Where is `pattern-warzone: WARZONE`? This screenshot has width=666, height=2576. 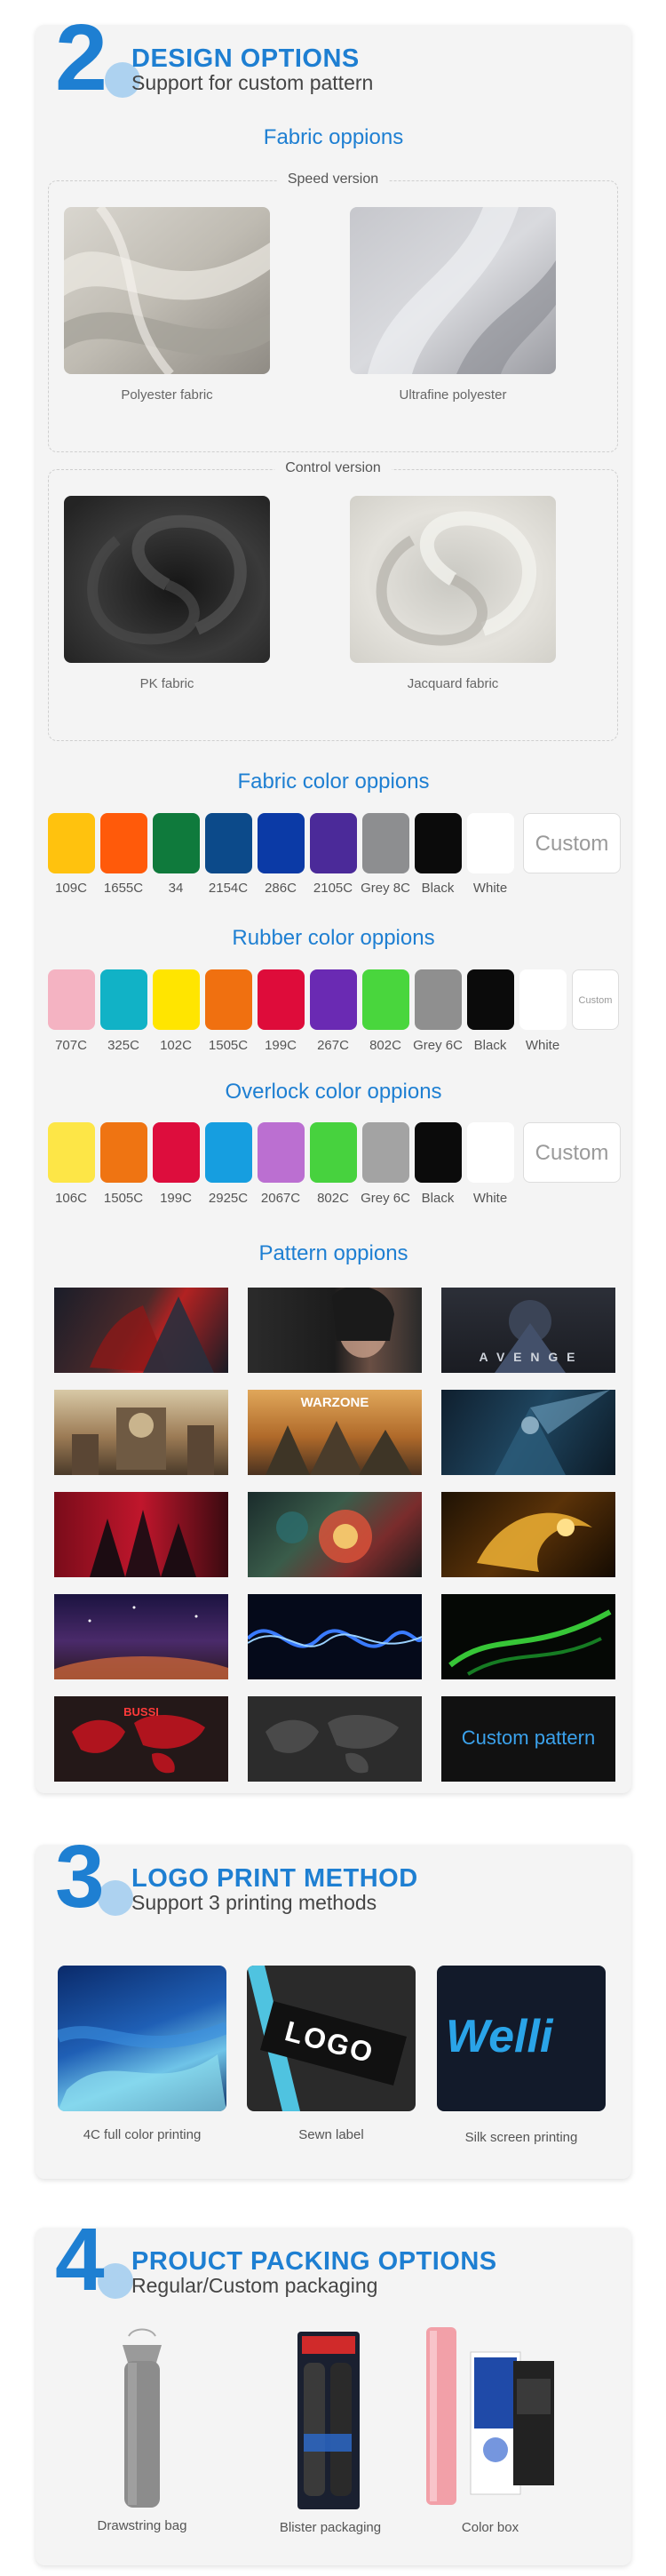
pattern-warzone: WARZONE is located at coordinates (335, 1432).